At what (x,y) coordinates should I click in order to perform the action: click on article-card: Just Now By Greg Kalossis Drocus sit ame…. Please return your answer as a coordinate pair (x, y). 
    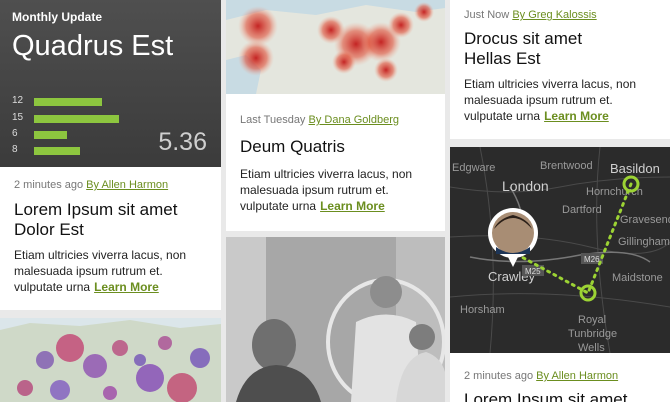
    Looking at the image, I should click on (560, 69).